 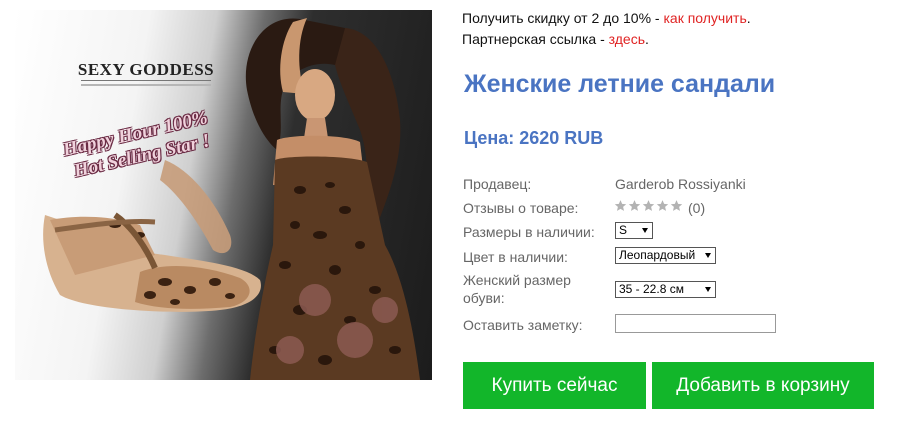 I want to click on shoe-size-select: 35 - 22.8 см, so click(x=665, y=289).